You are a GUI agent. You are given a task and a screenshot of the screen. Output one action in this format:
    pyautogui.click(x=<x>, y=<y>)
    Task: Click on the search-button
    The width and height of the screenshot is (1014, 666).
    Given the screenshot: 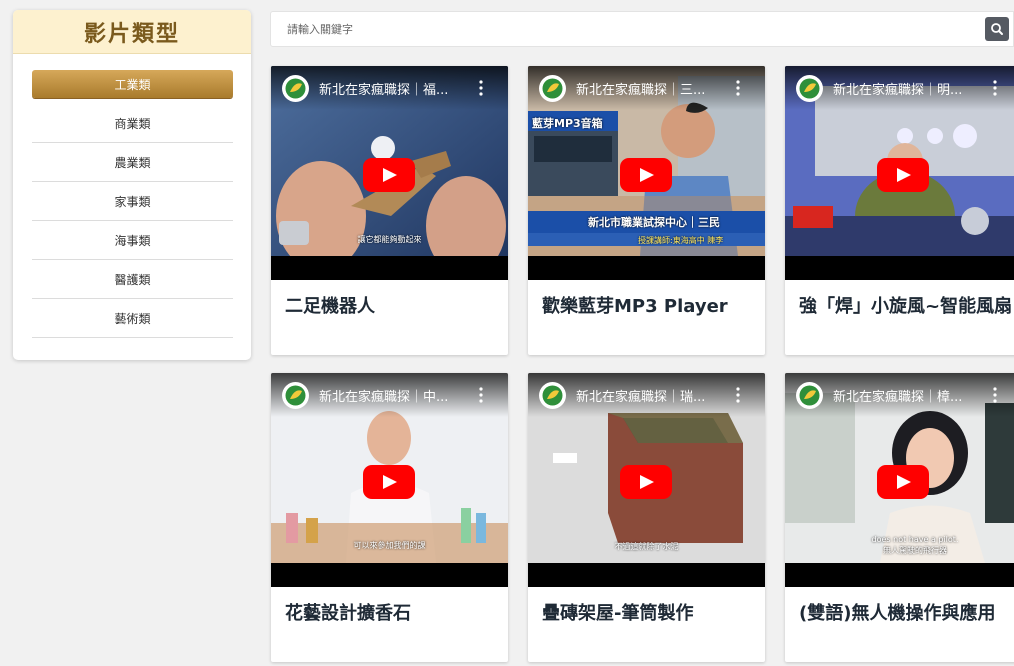 What is the action you would take?
    pyautogui.click(x=997, y=29)
    